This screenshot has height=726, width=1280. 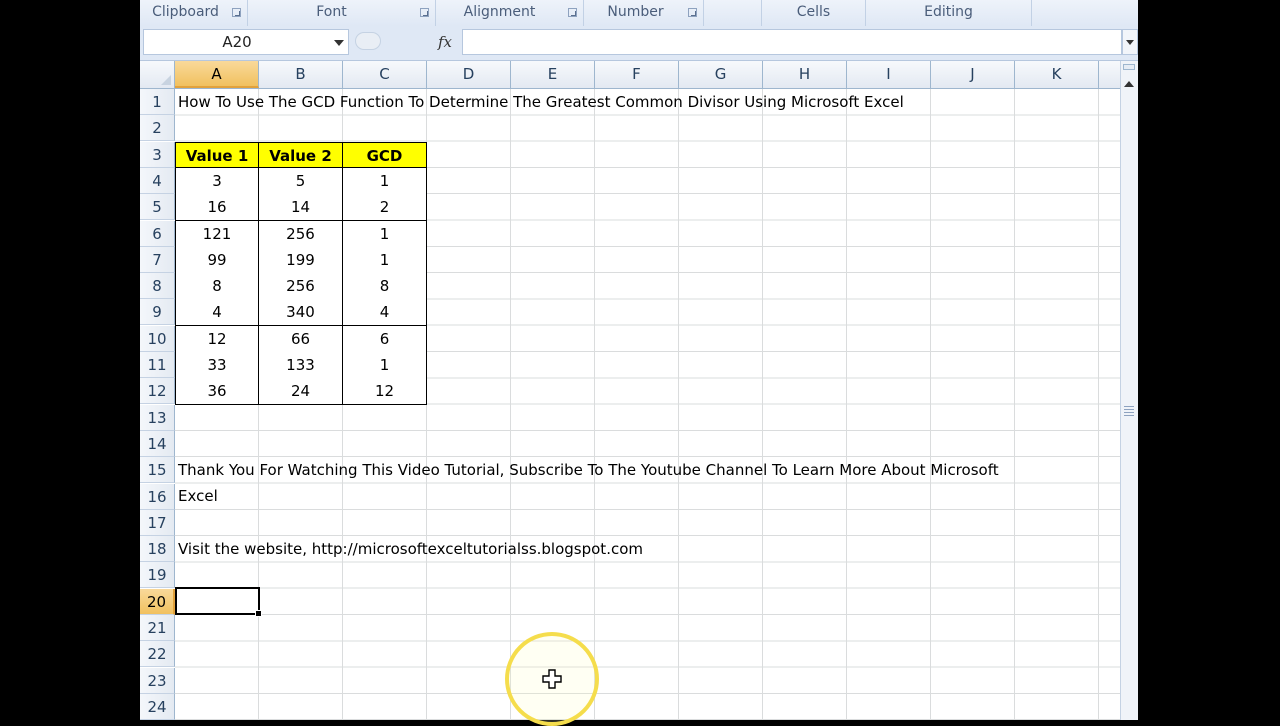 I want to click on table-header-cell: GCD, so click(x=385, y=155).